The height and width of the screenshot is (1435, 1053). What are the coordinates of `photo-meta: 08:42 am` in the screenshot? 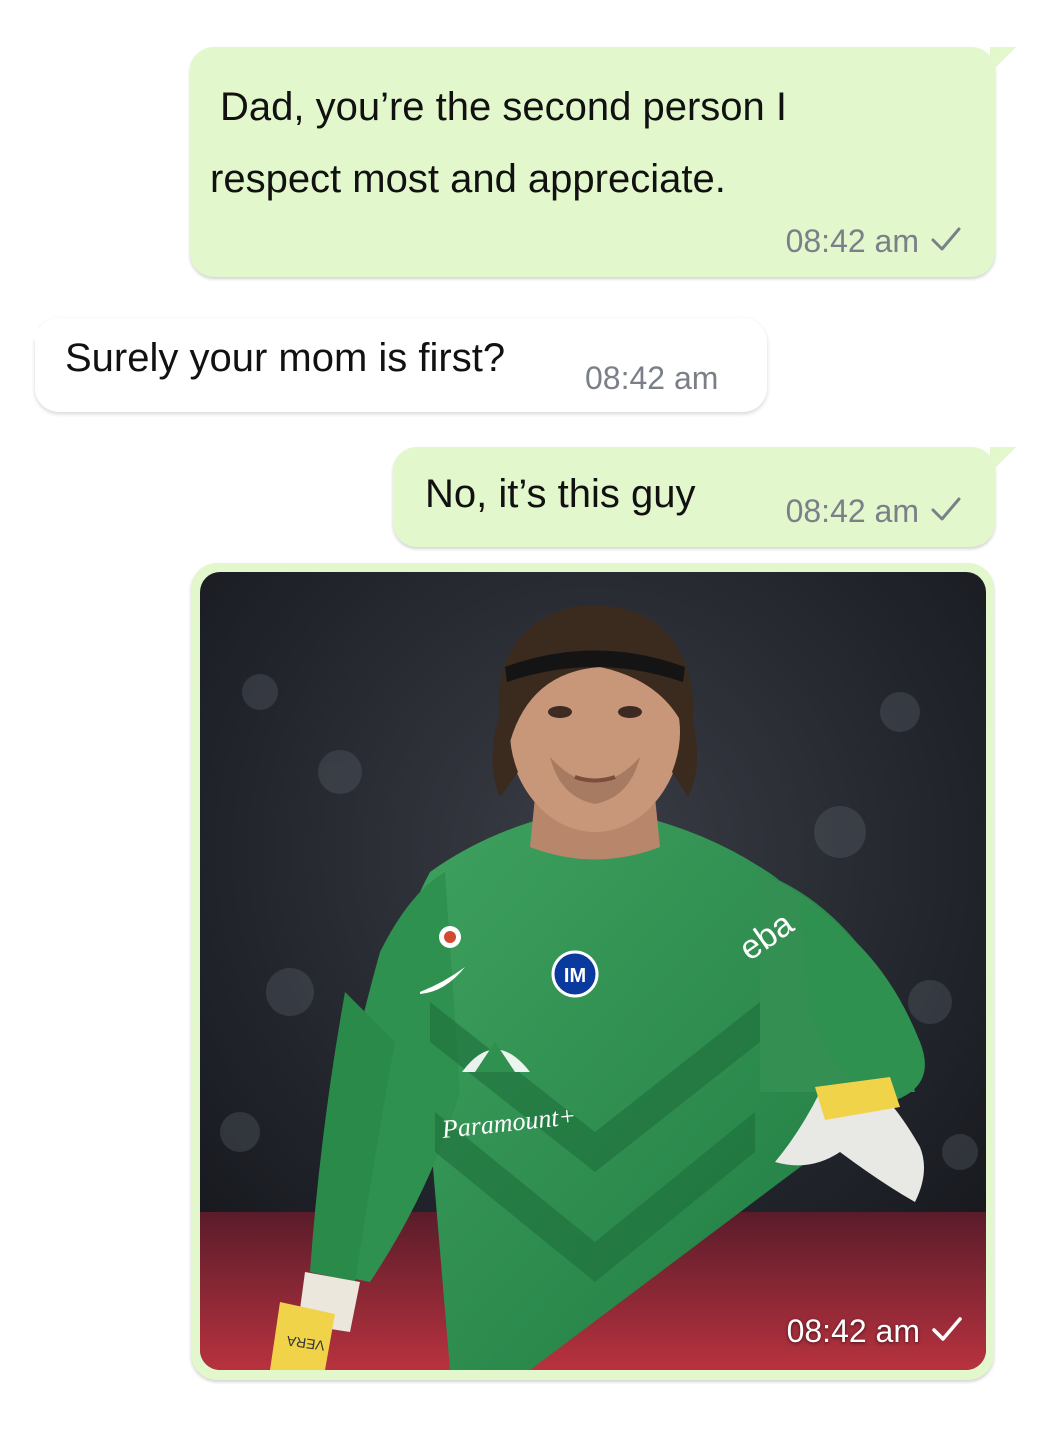 It's located at (874, 1331).